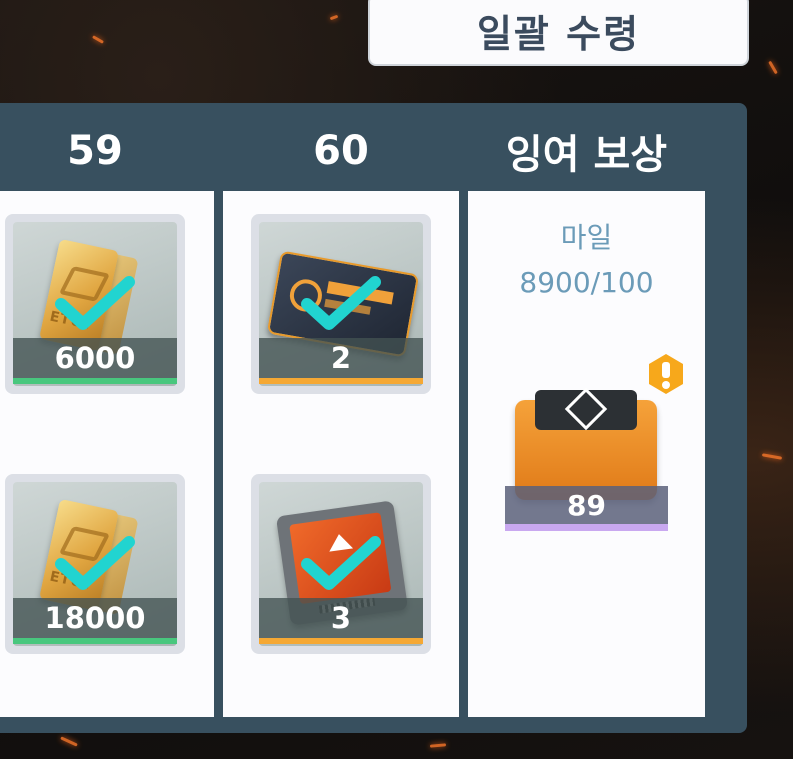  I want to click on reward-item-chip-3: 3, so click(341, 564).